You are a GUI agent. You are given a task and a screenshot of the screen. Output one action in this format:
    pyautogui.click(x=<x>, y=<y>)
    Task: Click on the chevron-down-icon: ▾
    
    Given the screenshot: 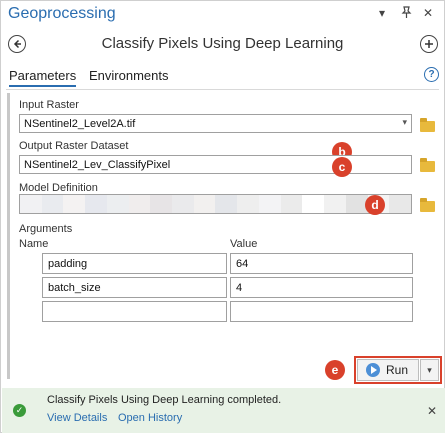 What is the action you would take?
    pyautogui.click(x=404, y=122)
    